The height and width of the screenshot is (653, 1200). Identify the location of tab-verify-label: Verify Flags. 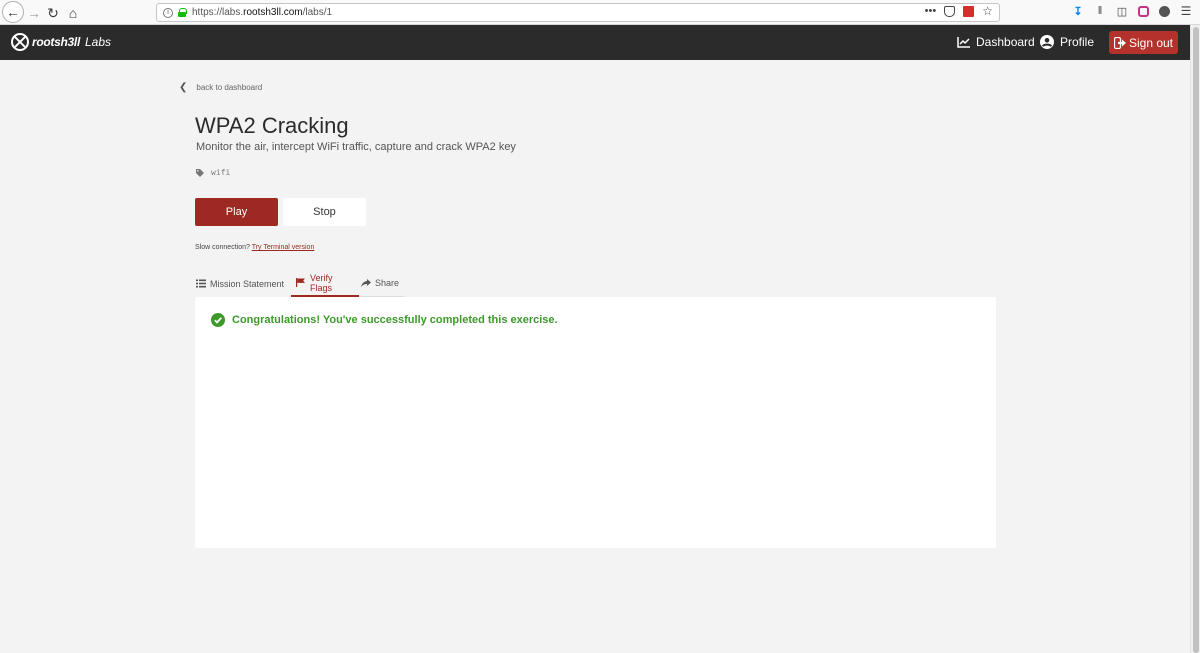
(321, 282).